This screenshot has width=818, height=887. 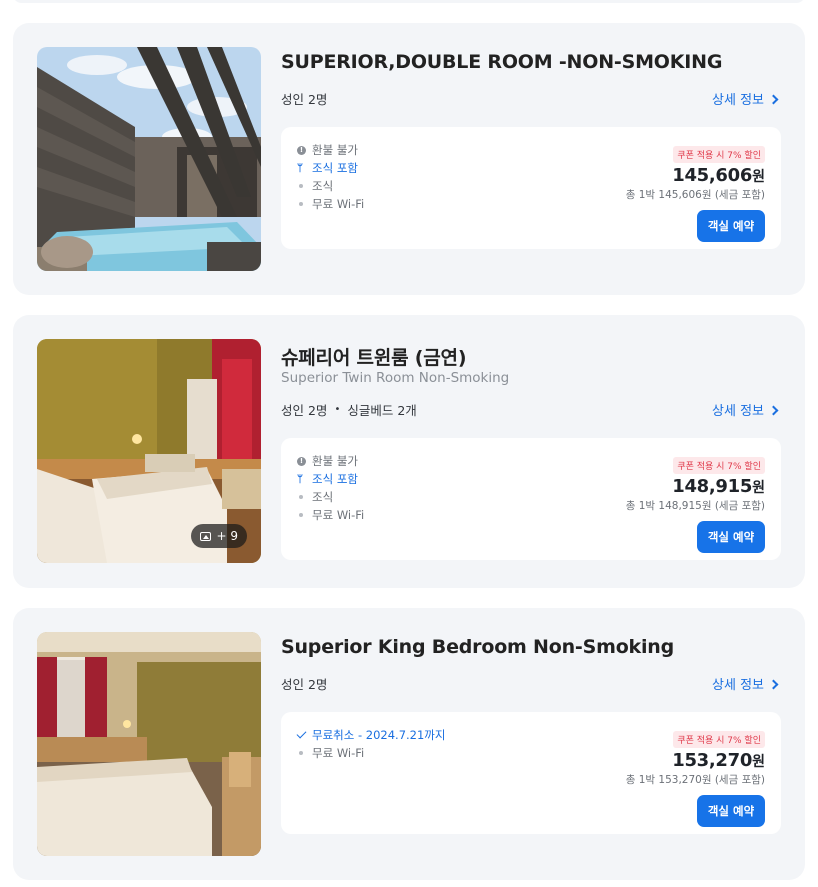 I want to click on nightly-price: 148,915원, so click(x=695, y=486).